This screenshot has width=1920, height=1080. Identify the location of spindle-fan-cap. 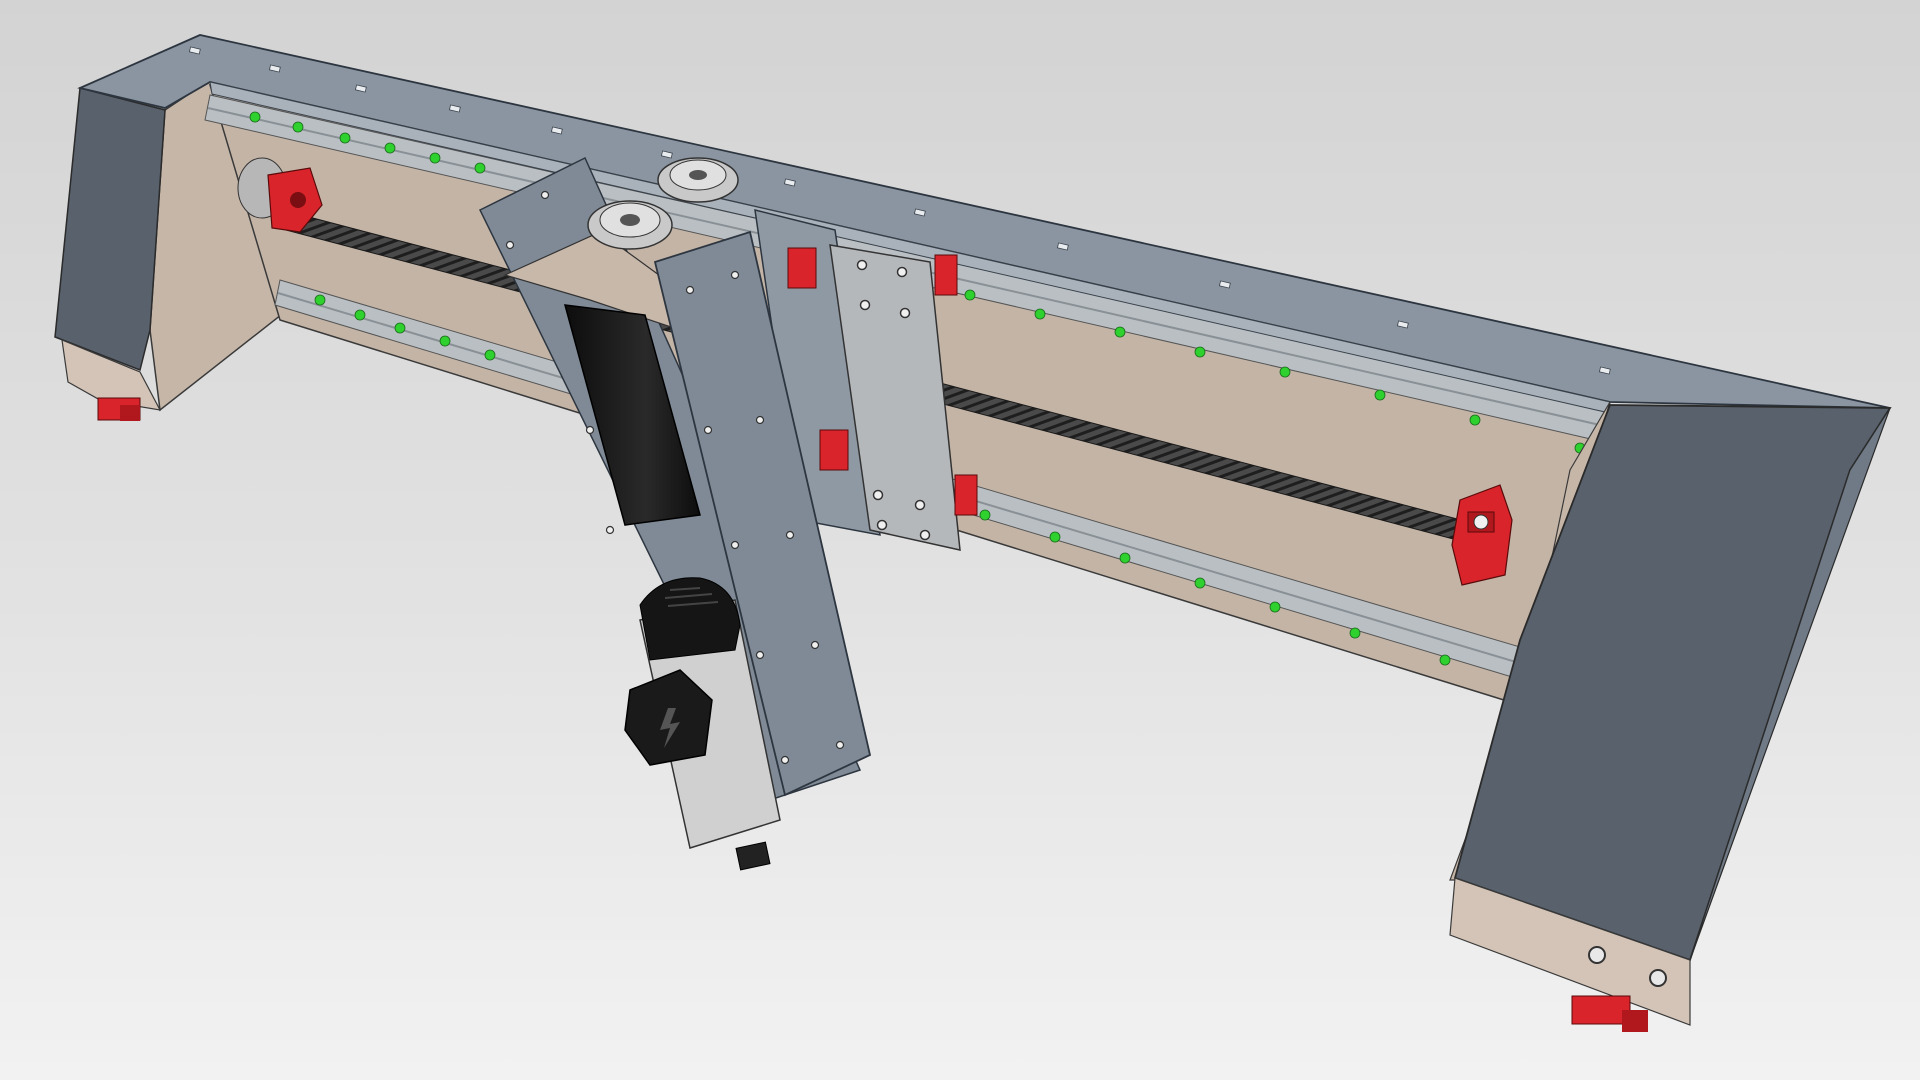
(690, 619).